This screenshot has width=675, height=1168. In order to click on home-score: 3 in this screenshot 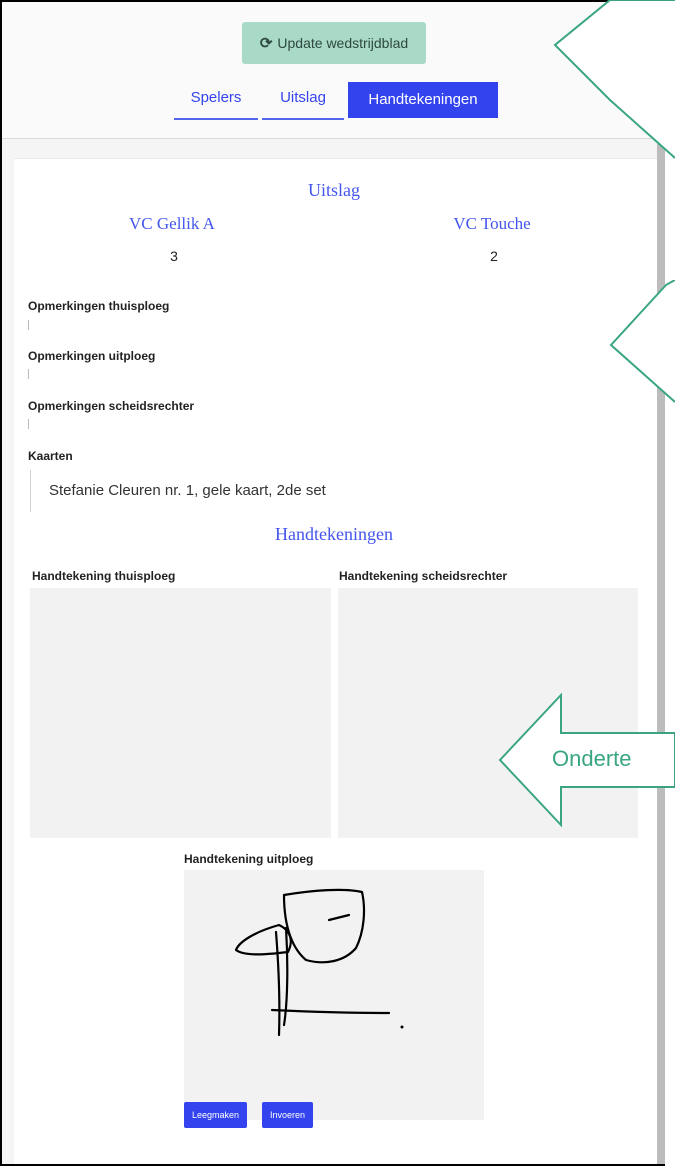, I will do `click(174, 256)`.